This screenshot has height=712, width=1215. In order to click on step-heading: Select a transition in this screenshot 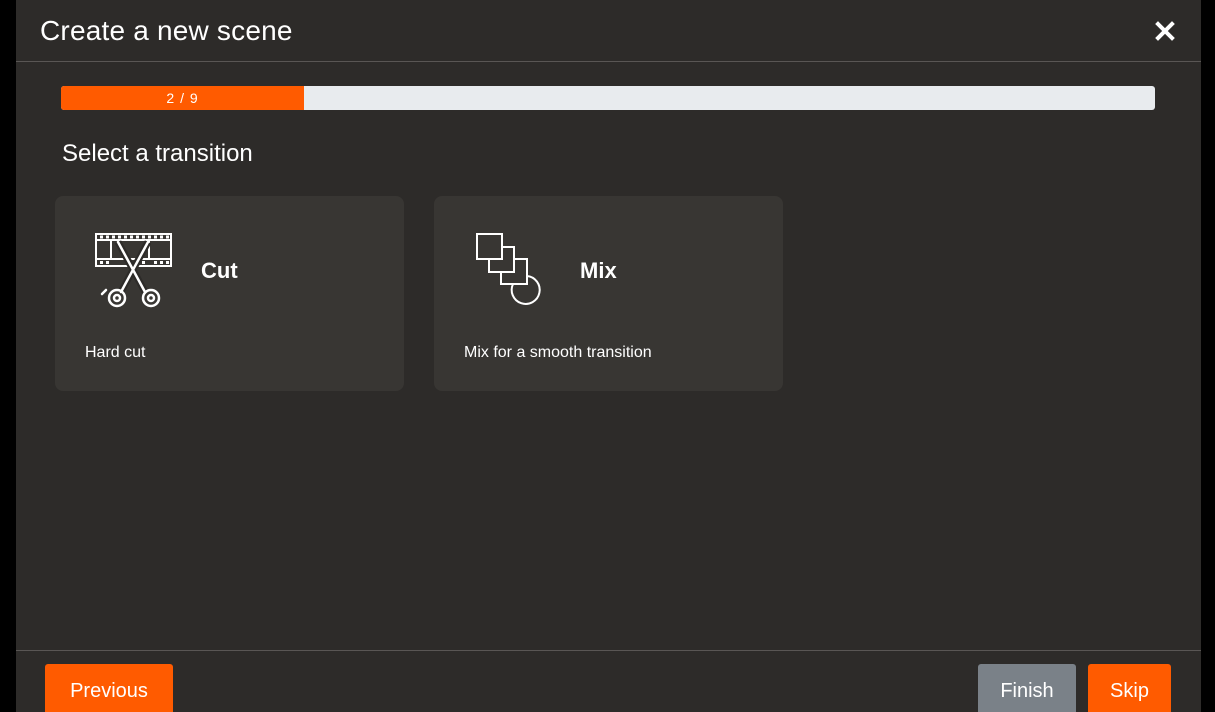, I will do `click(157, 153)`.